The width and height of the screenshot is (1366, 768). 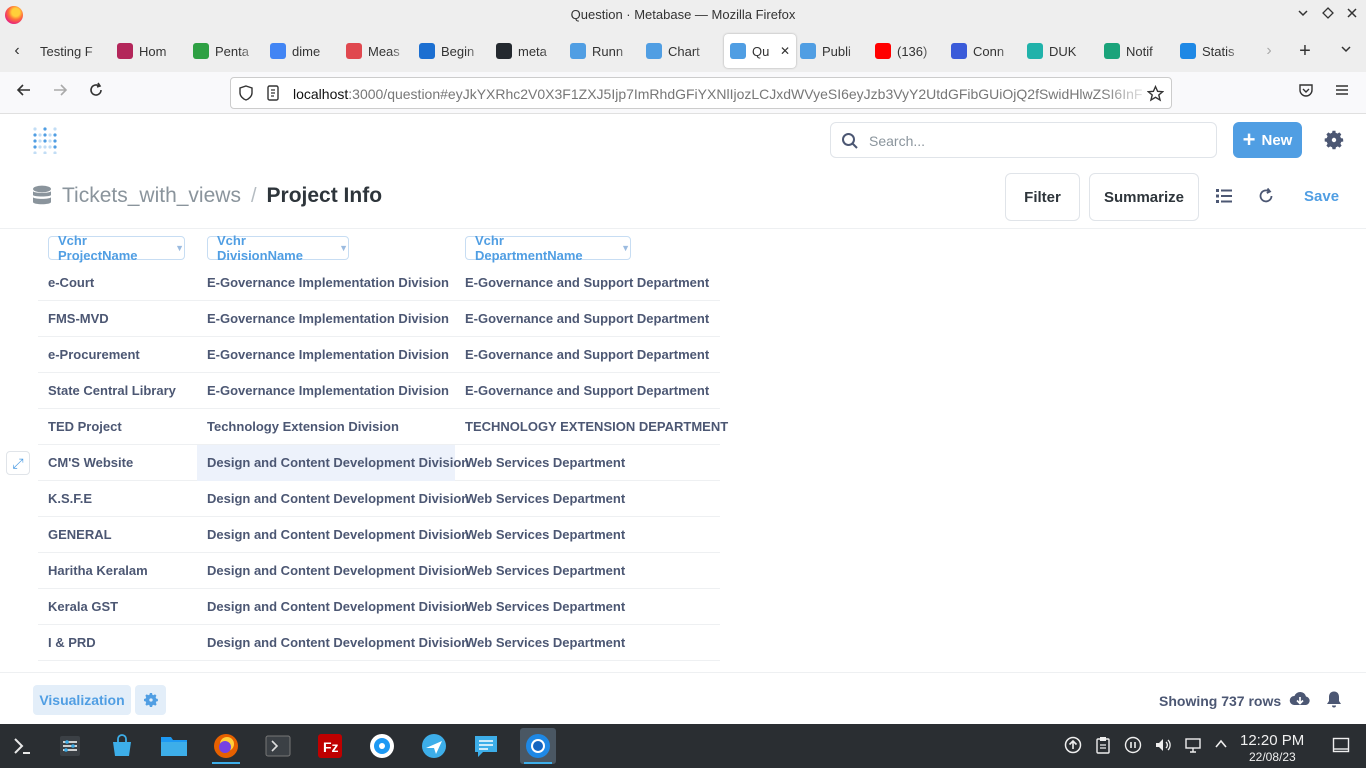 I want to click on table-cell: TECHNOLOGY EXTENSION DEPARTMENT, so click(x=591, y=427).